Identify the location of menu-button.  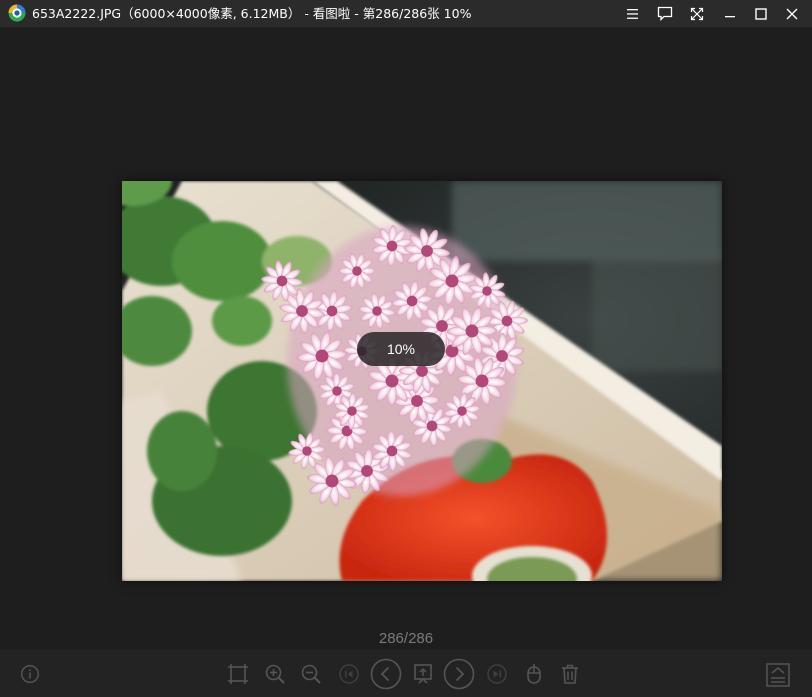
(633, 13).